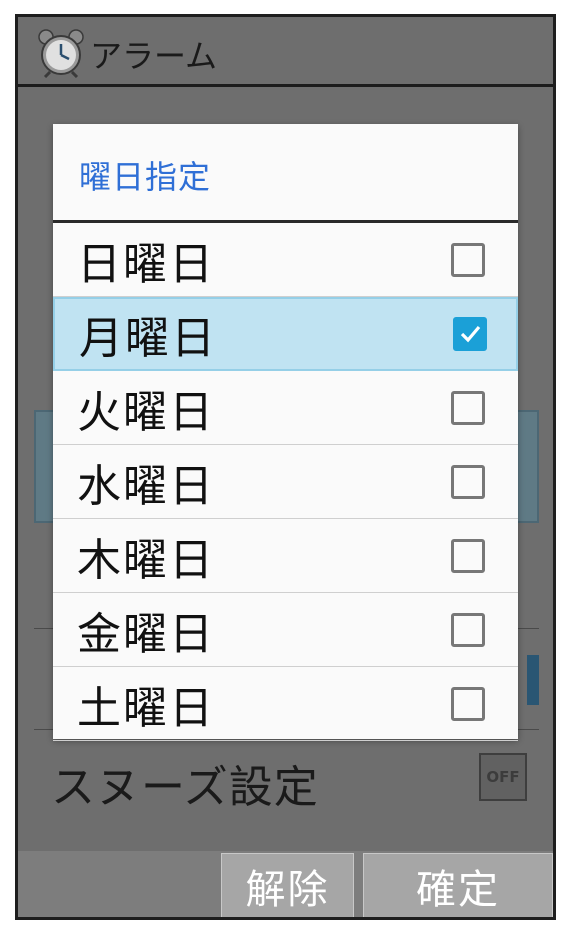 The width and height of the screenshot is (570, 936). I want to click on dialog-title: 曜日指定, so click(145, 177).